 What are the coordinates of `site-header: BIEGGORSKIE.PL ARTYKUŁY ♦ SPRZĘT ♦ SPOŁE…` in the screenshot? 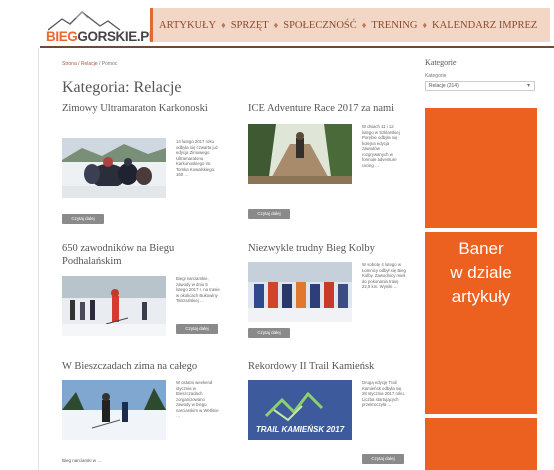 It's located at (277, 24).